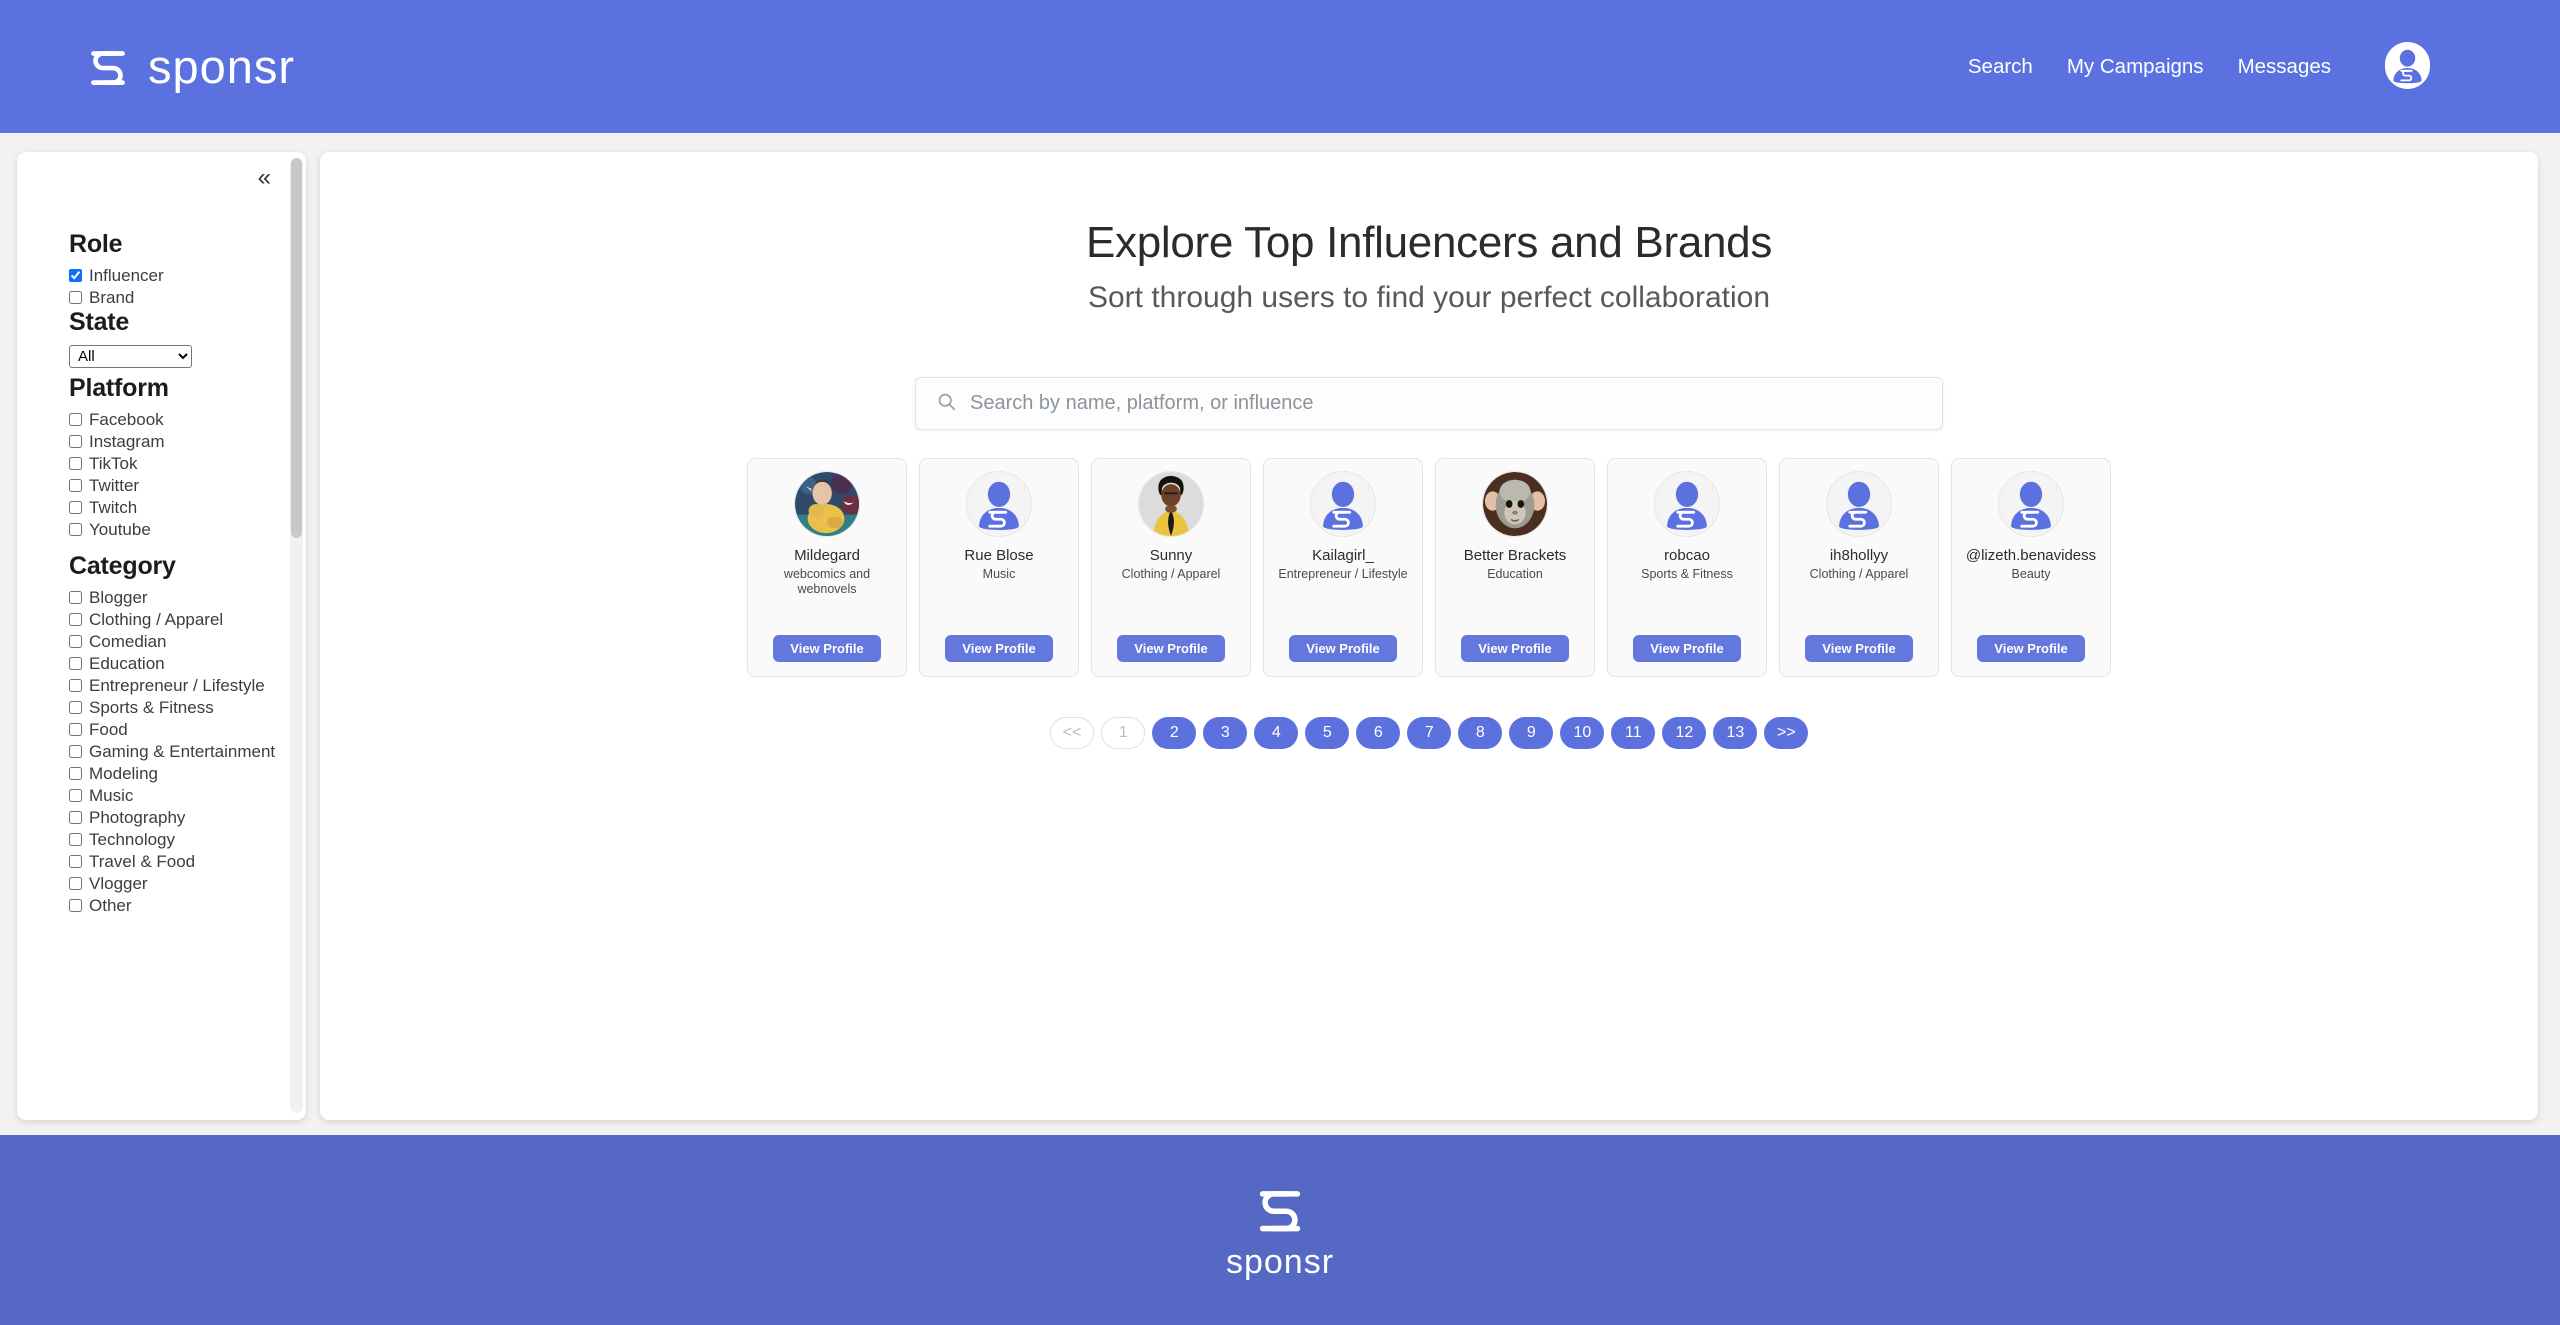  I want to click on filter-option-photography: Photography, so click(187, 817).